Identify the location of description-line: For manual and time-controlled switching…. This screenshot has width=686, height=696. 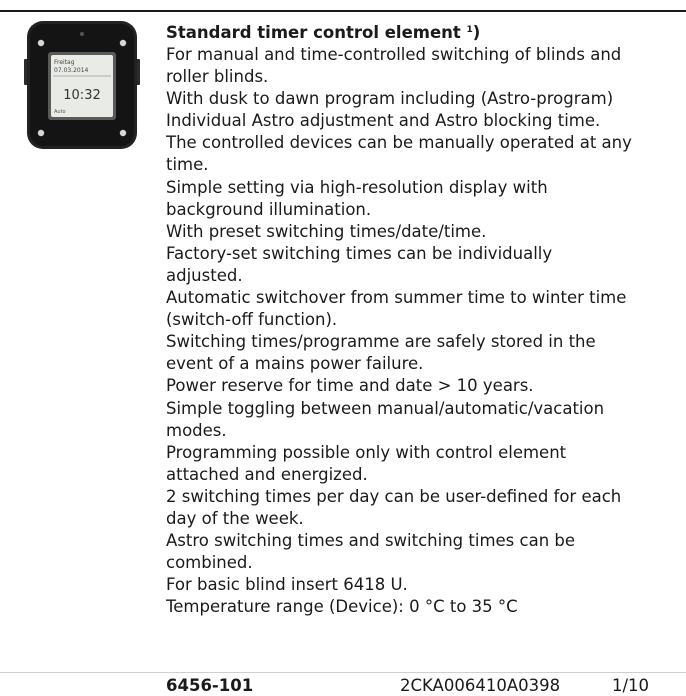
(394, 54).